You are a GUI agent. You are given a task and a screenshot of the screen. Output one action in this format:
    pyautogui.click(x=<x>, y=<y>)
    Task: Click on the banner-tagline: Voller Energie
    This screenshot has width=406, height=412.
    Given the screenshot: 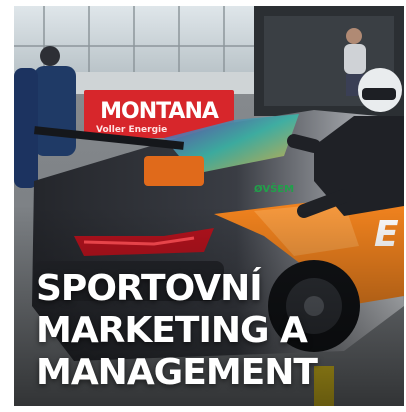 What is the action you would take?
    pyautogui.click(x=131, y=130)
    